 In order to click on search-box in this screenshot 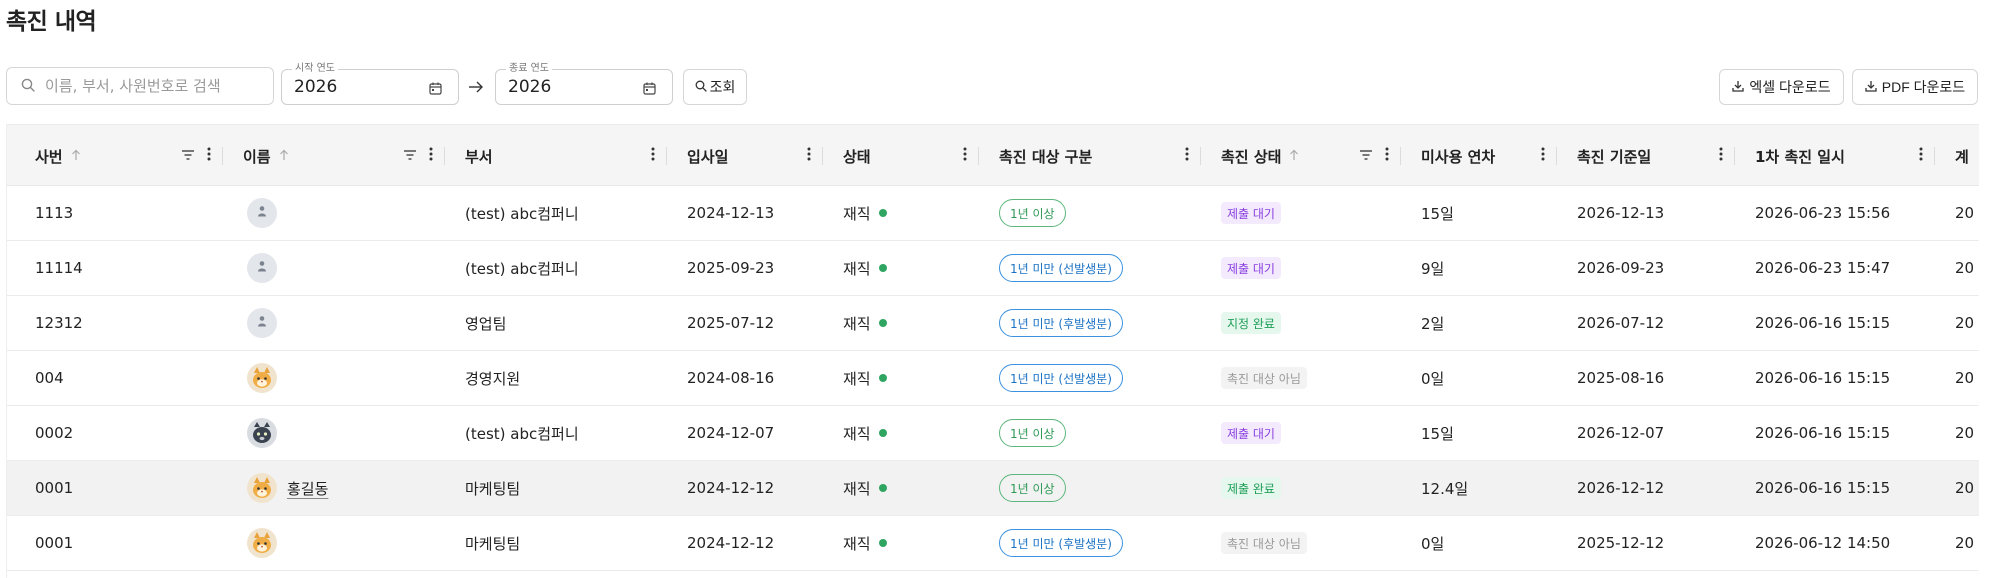, I will do `click(140, 86)`.